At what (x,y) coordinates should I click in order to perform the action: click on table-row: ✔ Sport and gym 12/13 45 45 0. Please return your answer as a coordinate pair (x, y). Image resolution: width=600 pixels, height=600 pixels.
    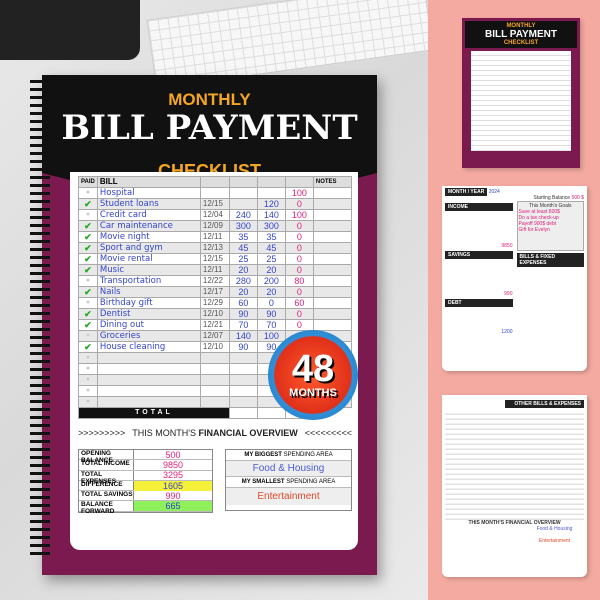
    Looking at the image, I should click on (215, 248).